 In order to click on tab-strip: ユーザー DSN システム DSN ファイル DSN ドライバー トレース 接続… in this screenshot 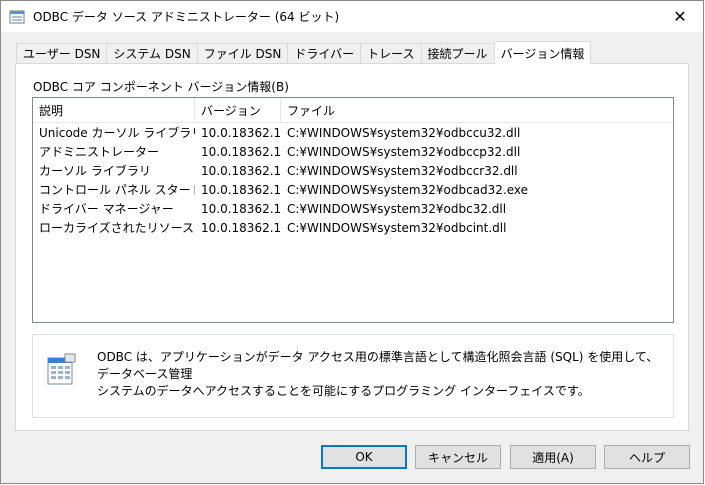, I will do `click(304, 52)`.